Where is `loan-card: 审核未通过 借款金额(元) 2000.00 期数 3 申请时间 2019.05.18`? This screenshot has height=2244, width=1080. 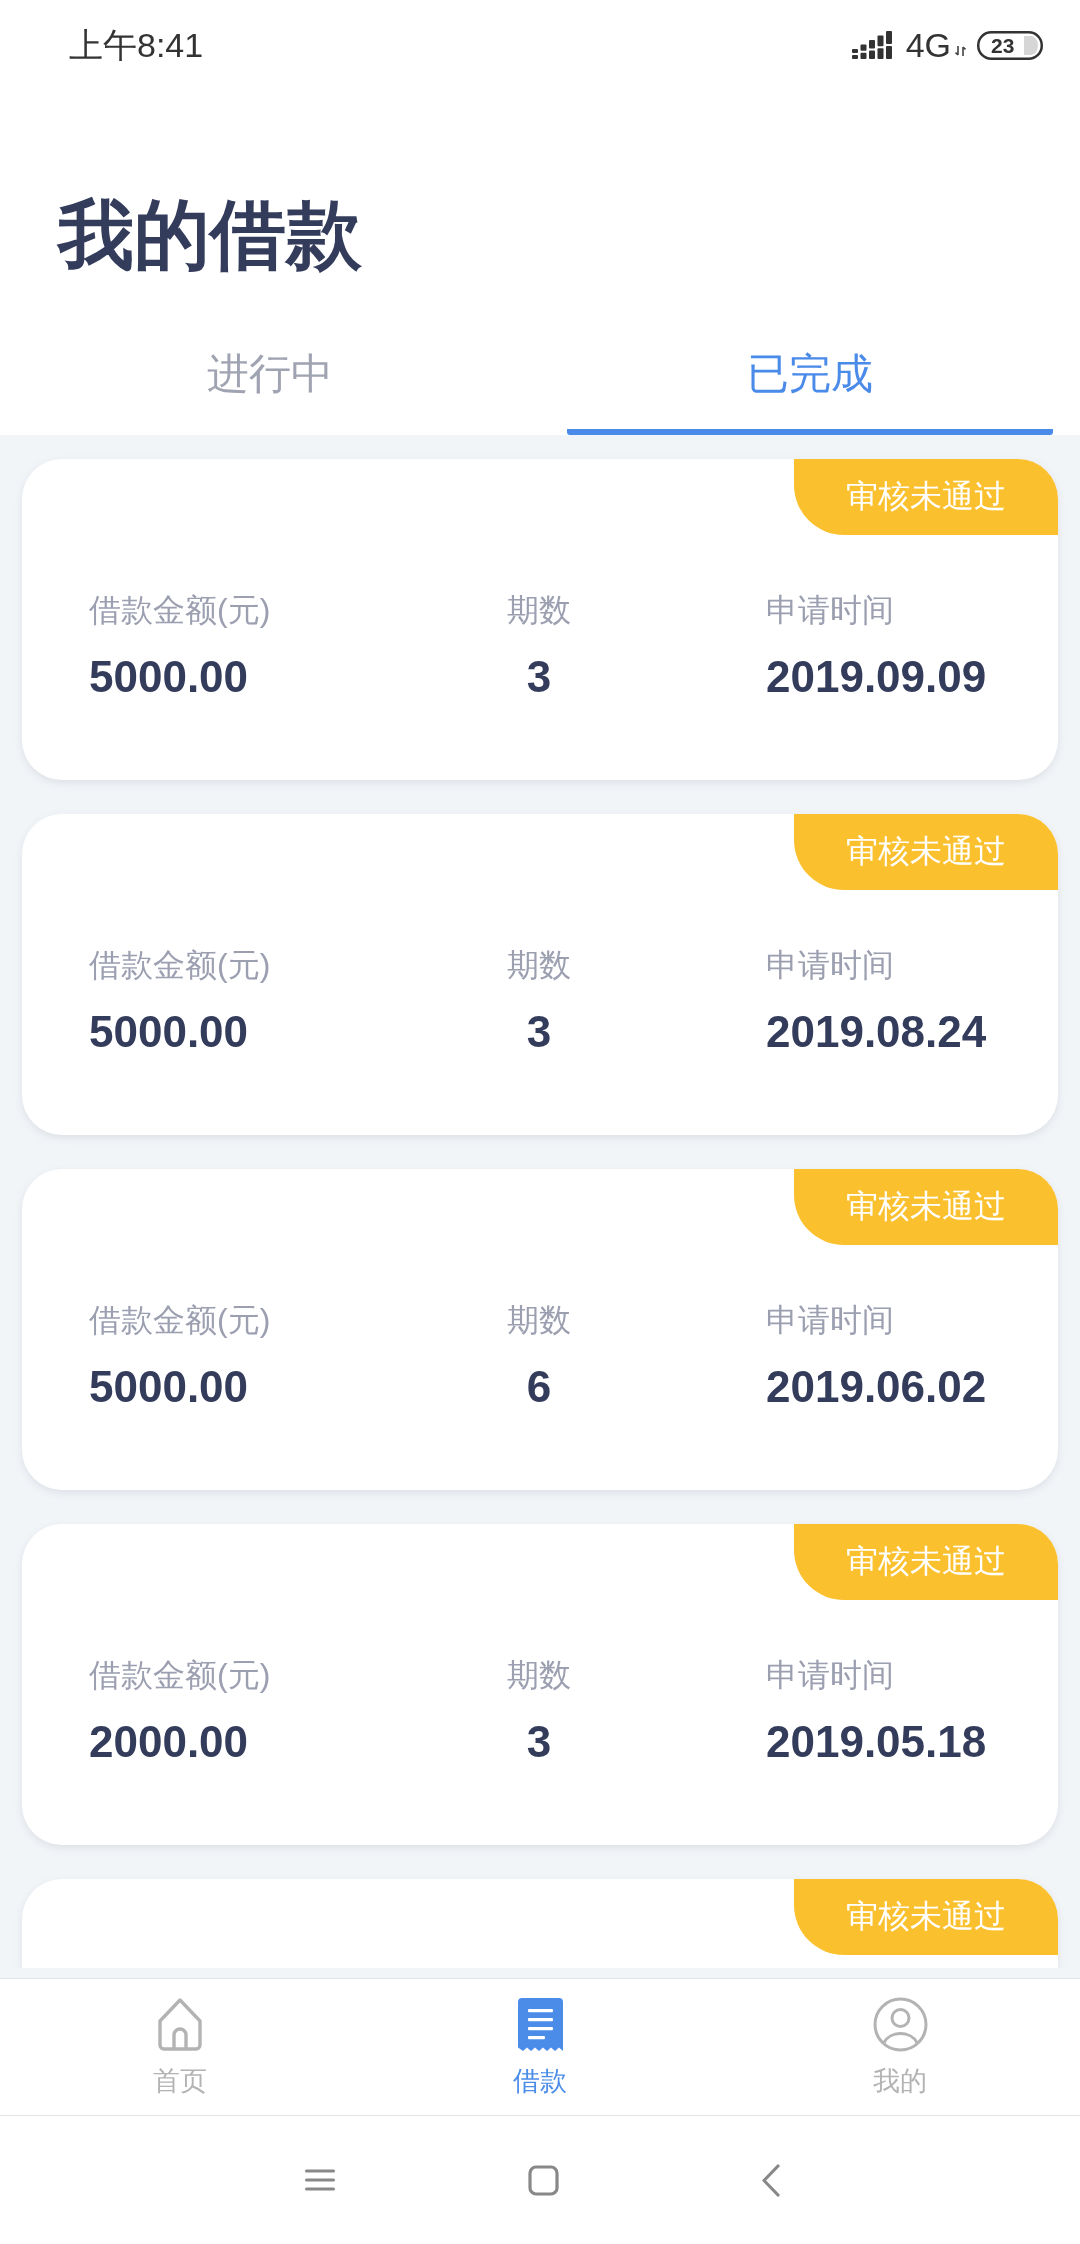 loan-card: 审核未通过 借款金额(元) 2000.00 期数 3 申请时间 2019.05.18 is located at coordinates (540, 1684).